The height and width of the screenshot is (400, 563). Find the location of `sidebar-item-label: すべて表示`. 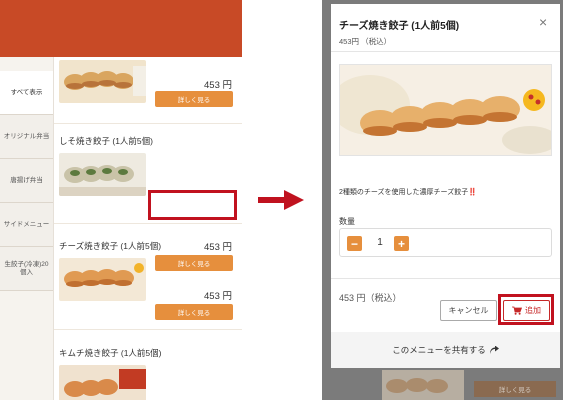

sidebar-item-label: すべて表示 is located at coordinates (26, 92).